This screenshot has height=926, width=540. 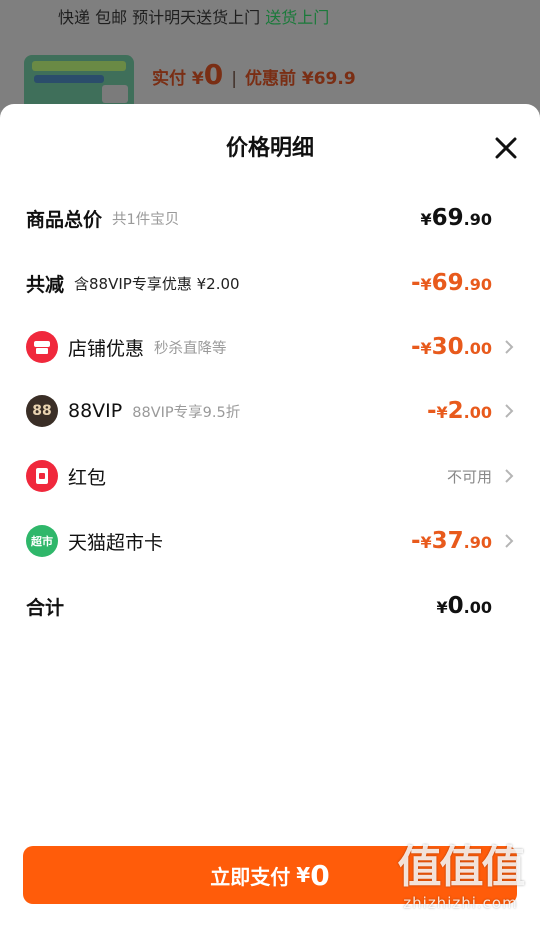 What do you see at coordinates (456, 218) in the screenshot?
I see `total-price-amount: ¥69.90` at bounding box center [456, 218].